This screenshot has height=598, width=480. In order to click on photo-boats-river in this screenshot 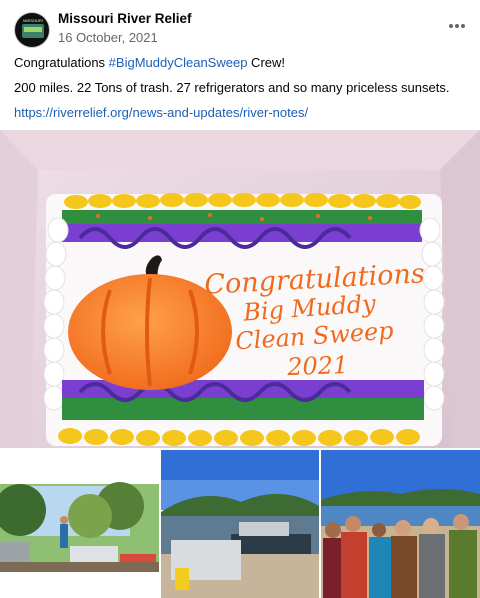, I will do `click(240, 524)`.